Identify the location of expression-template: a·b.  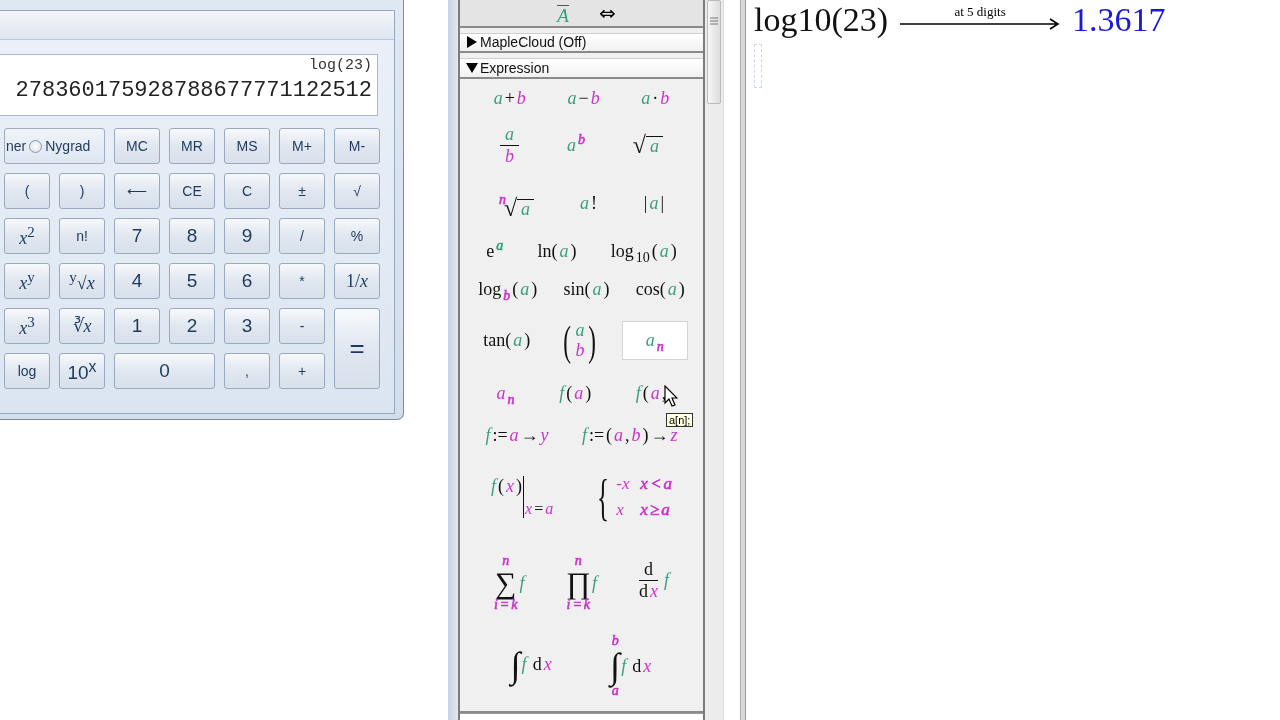
(655, 99).